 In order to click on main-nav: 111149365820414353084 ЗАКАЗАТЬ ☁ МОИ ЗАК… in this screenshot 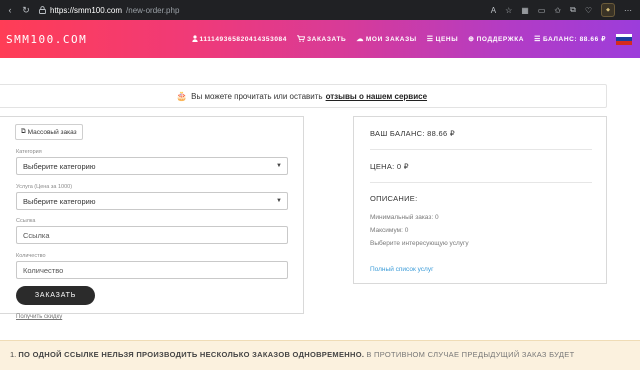, I will do `click(411, 39)`.